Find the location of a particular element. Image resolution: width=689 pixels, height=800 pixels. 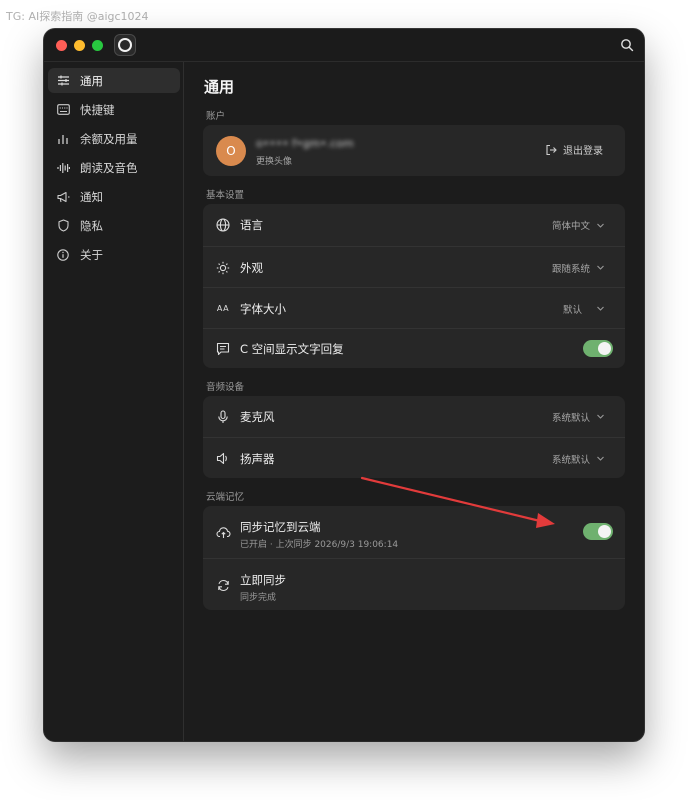

sidebar-item-usage: 余额及用量 is located at coordinates (114, 138).